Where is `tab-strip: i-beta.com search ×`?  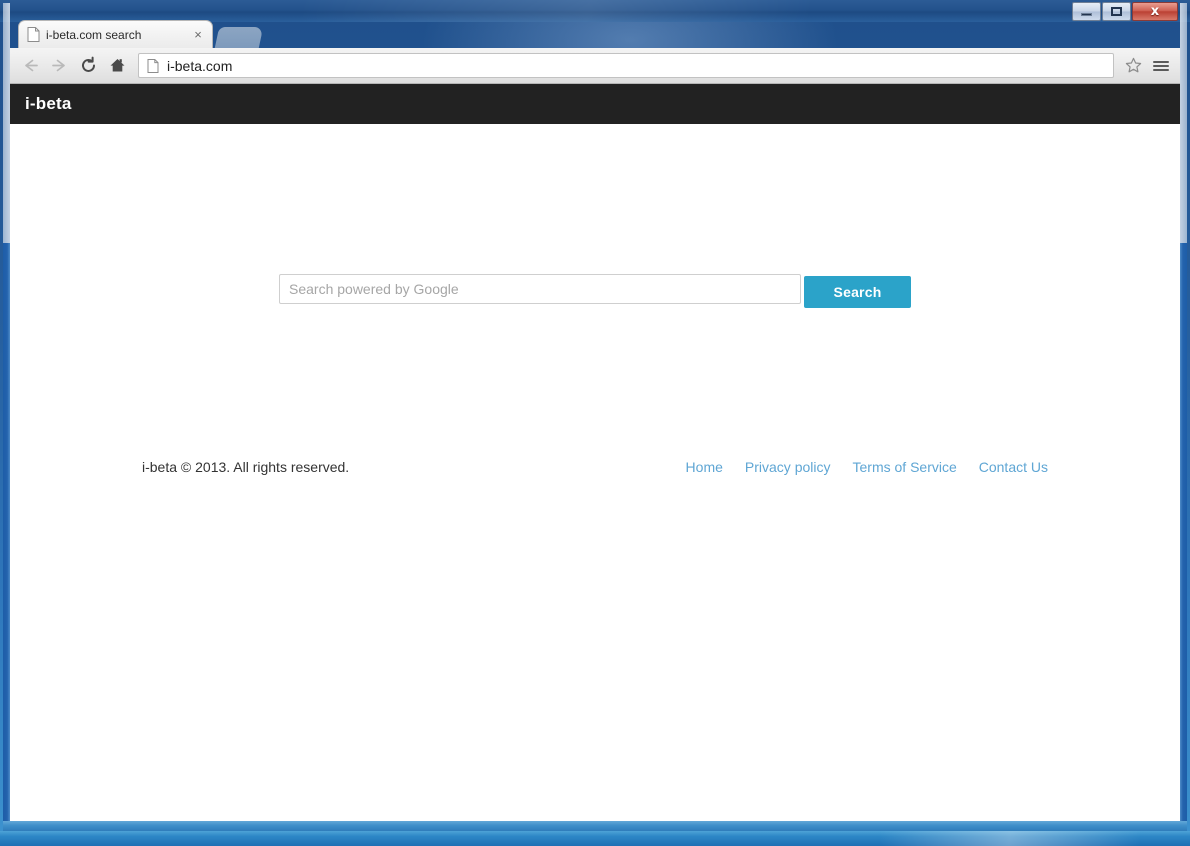 tab-strip: i-beta.com search × is located at coordinates (595, 25).